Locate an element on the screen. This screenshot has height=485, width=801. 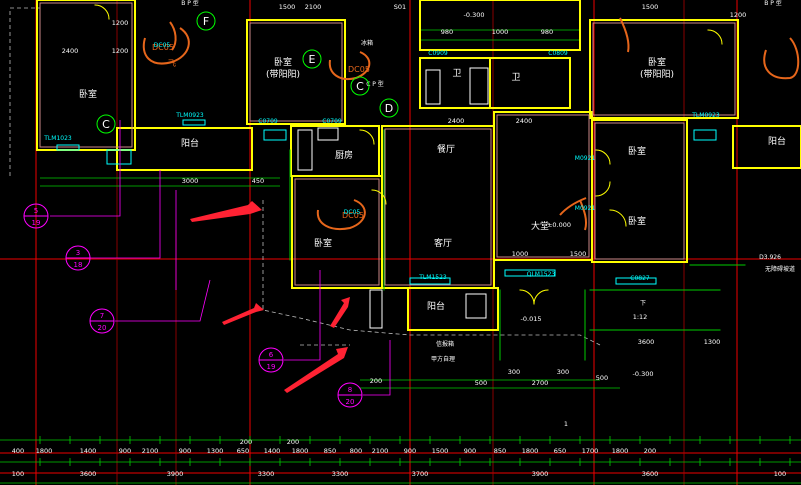
note-label: 甲方自理 is located at coordinates (443, 359).